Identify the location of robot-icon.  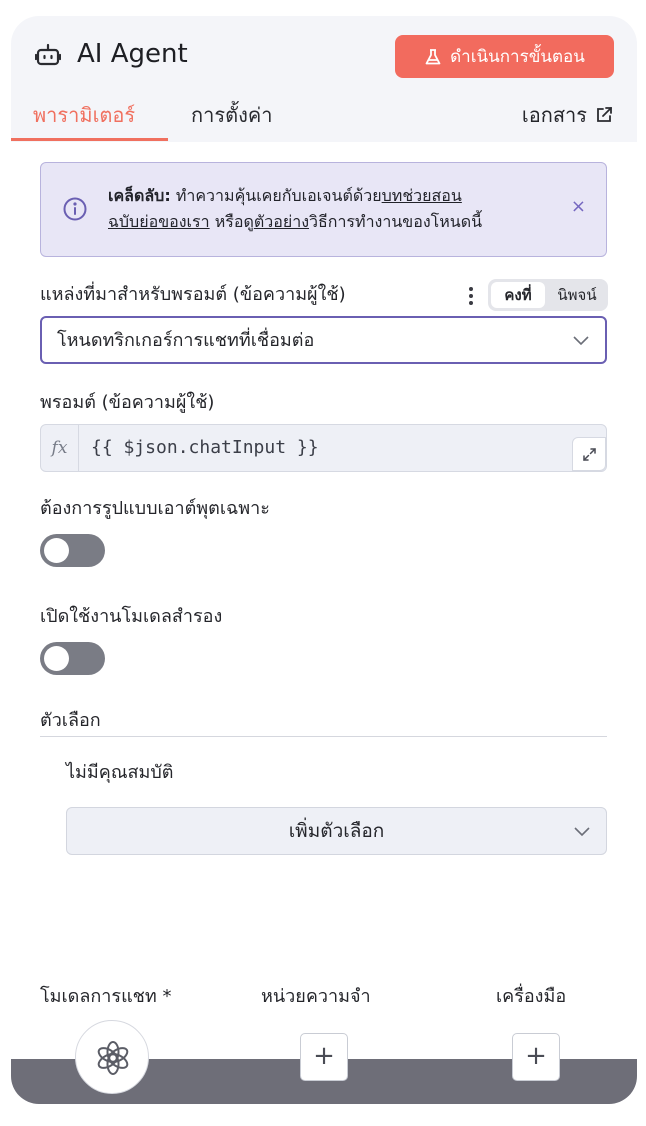
(48, 54).